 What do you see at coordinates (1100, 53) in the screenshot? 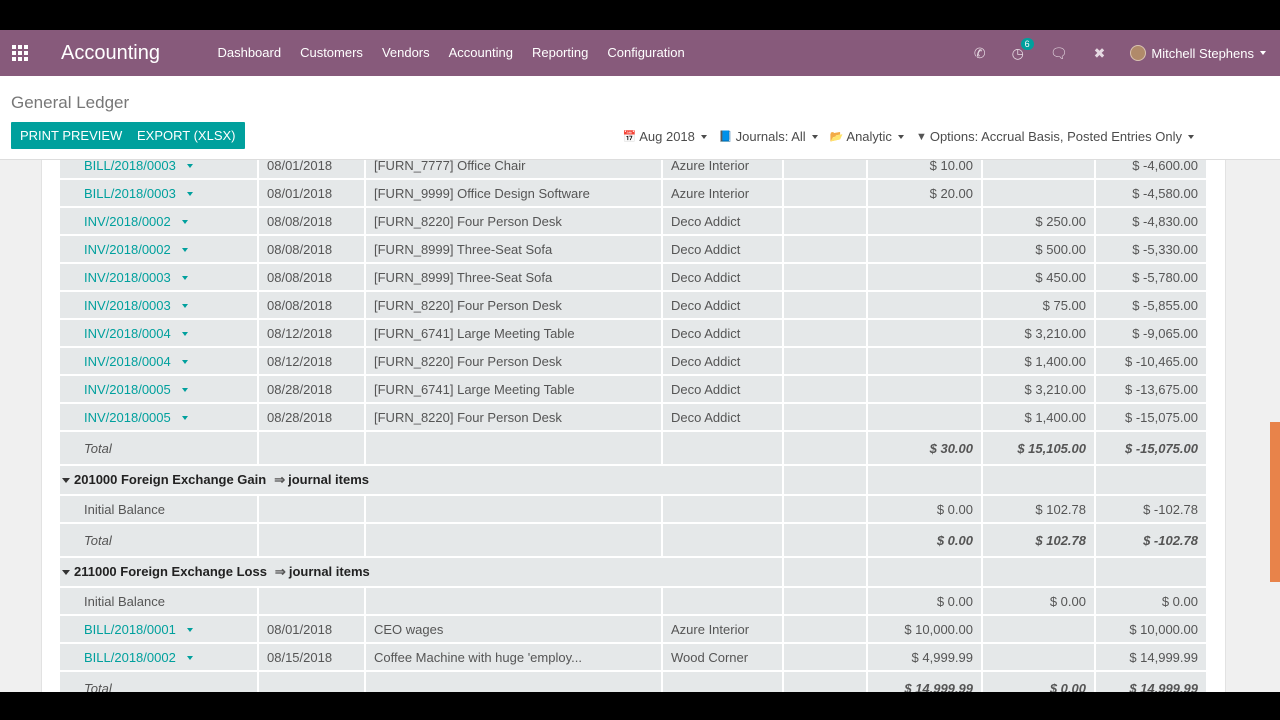
I see `debug-tools-icon: ✖` at bounding box center [1100, 53].